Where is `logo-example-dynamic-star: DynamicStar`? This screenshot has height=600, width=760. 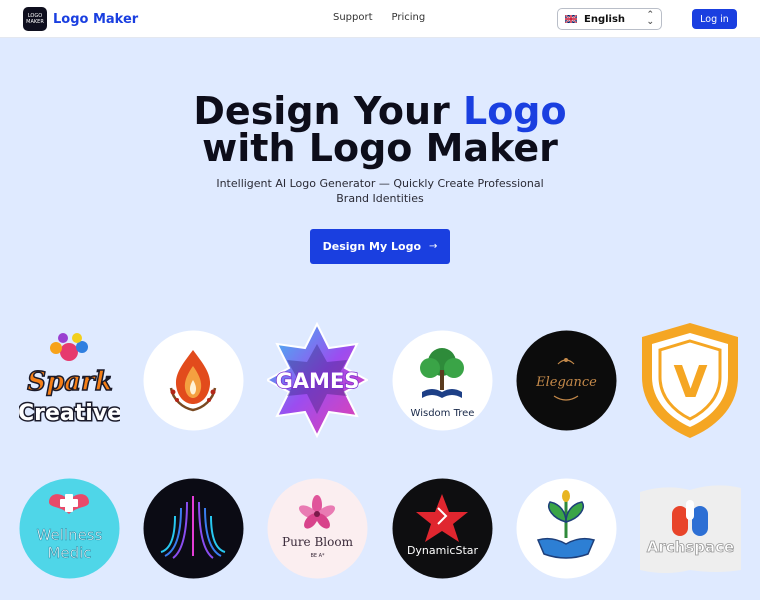 logo-example-dynamic-star: DynamicStar is located at coordinates (442, 528).